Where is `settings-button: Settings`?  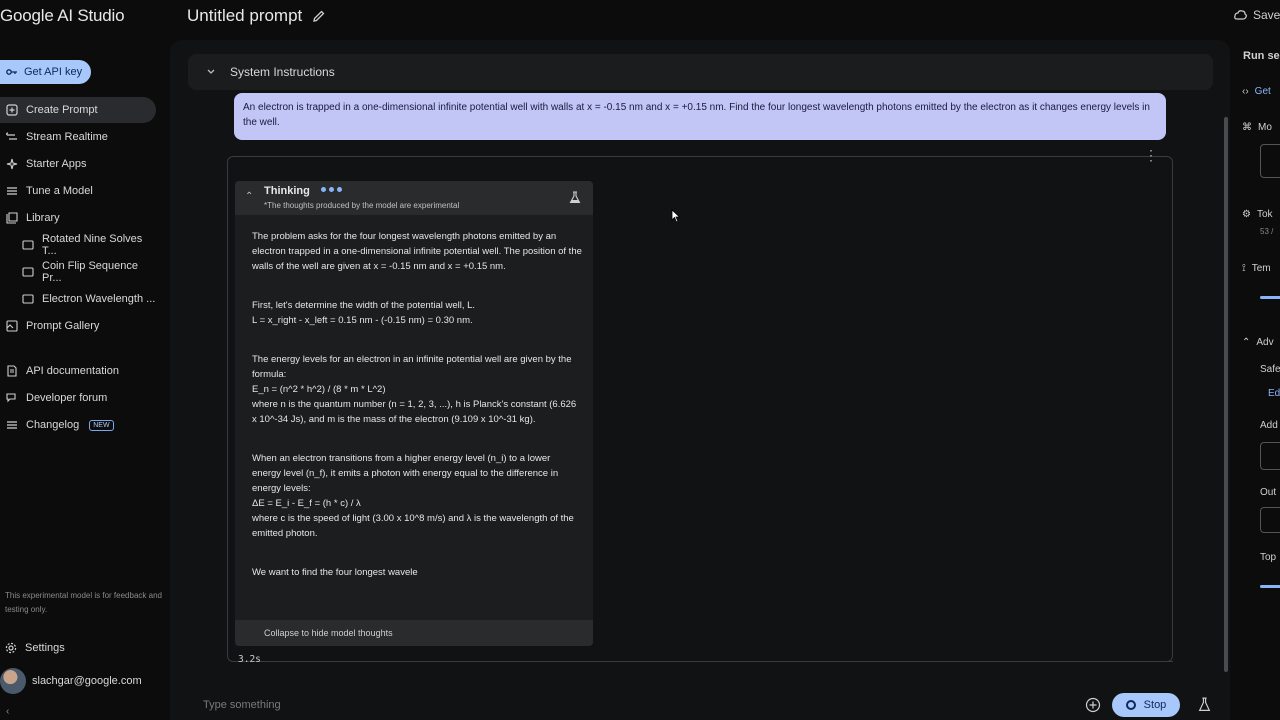
settings-button: Settings is located at coordinates (35, 648).